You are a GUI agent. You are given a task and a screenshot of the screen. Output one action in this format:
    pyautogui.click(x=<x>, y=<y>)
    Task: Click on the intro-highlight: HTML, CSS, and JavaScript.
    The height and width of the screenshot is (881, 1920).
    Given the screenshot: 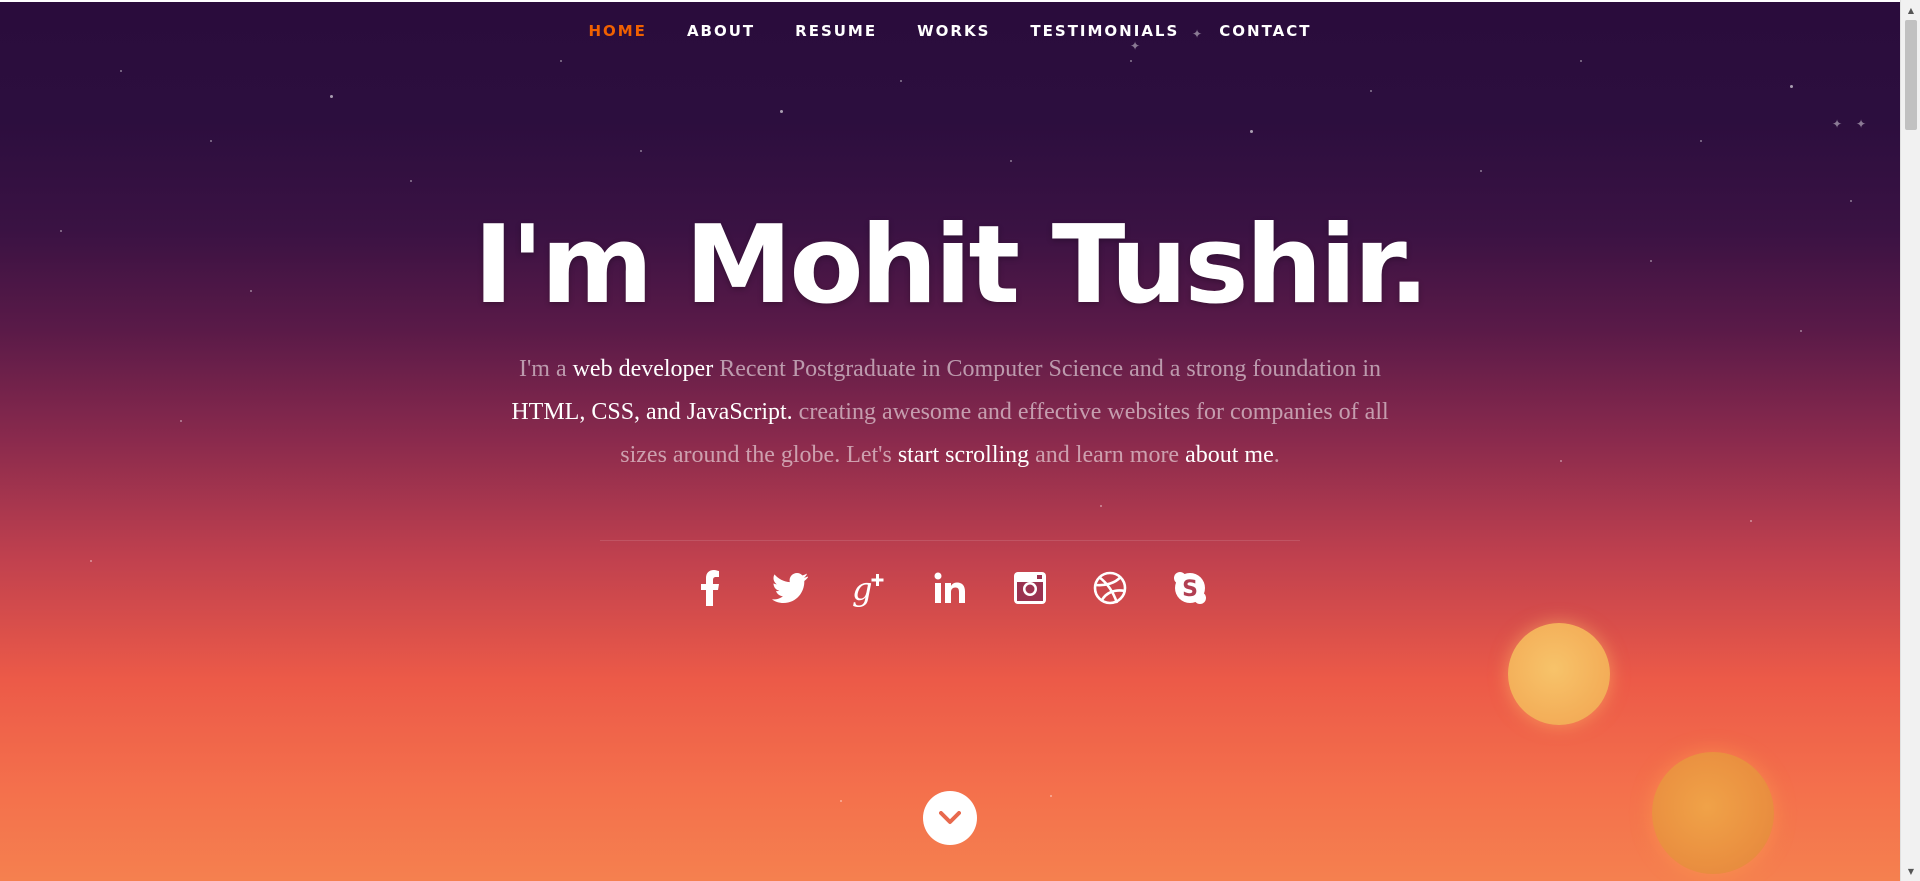 What is the action you would take?
    pyautogui.click(x=652, y=412)
    